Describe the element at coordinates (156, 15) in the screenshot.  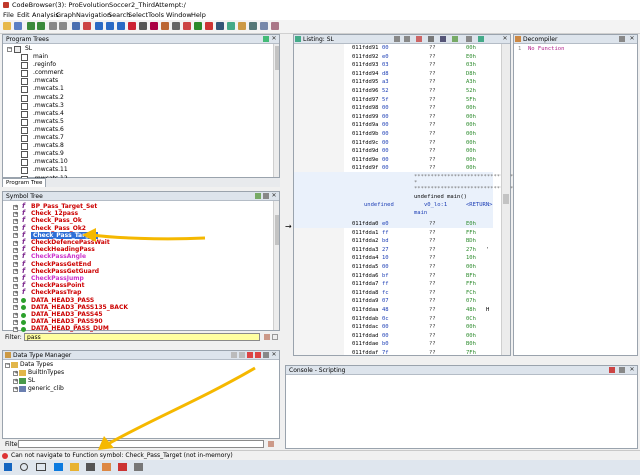
I see `menu-tools: Tools` at that location.